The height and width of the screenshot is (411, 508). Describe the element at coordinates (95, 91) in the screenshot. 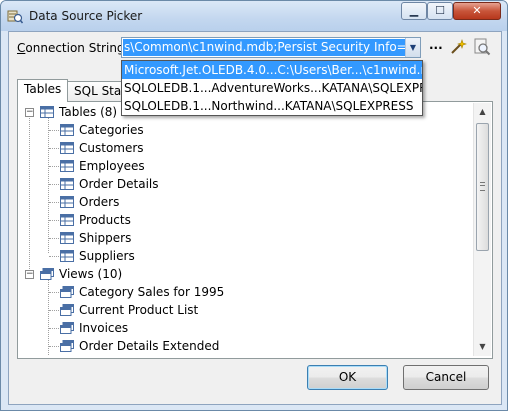

I see `tab-sql-statement: SQL Statement` at that location.